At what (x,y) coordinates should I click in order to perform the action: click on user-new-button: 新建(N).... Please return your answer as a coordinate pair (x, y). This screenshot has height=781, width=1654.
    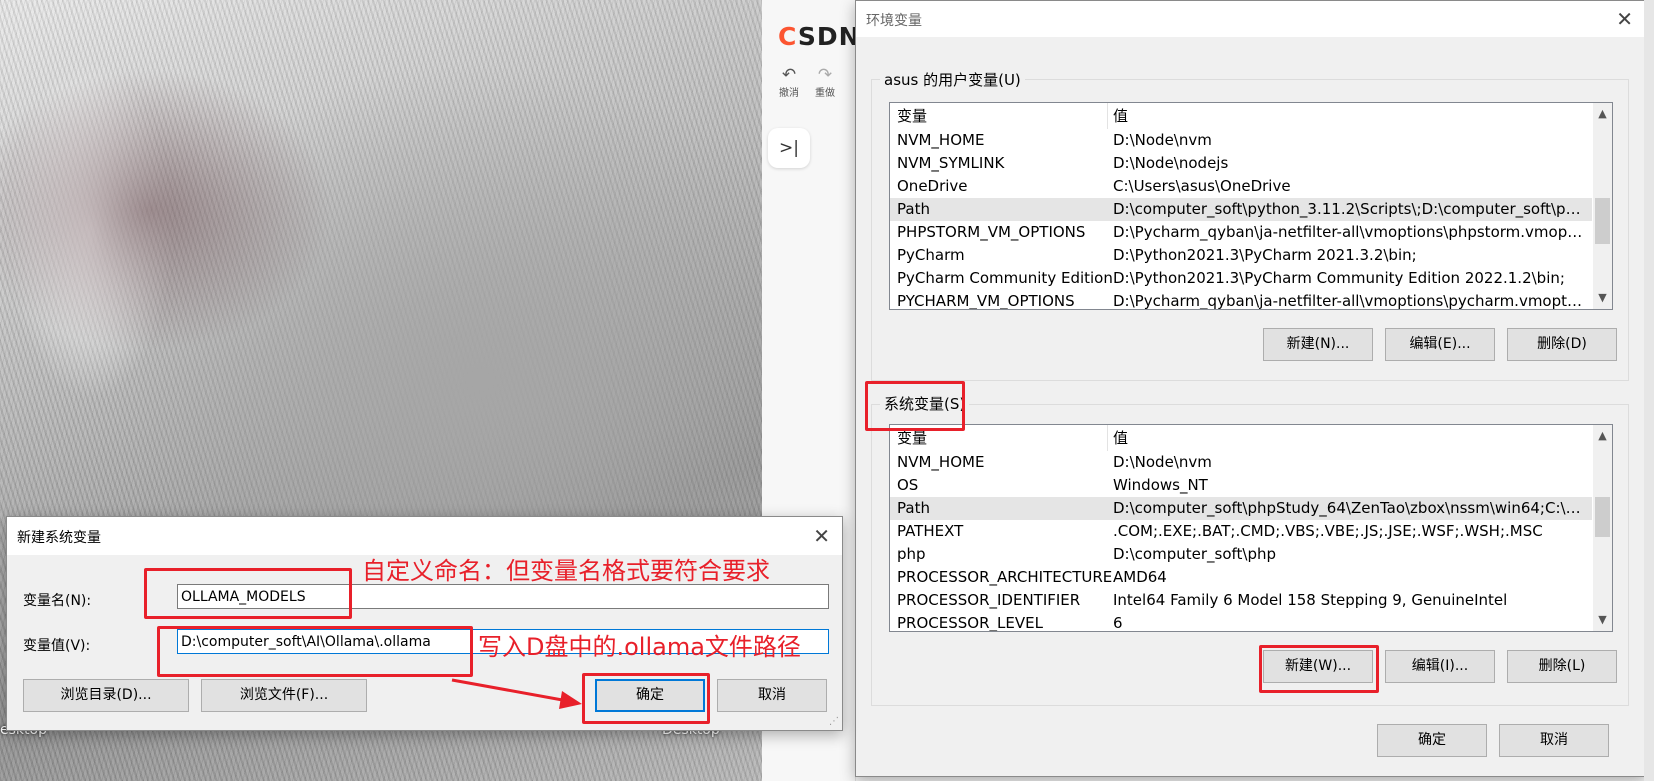
    Looking at the image, I should click on (1318, 344).